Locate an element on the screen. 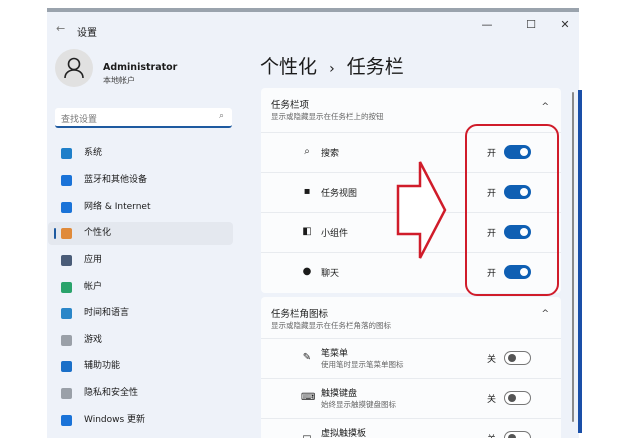 Image resolution: width=640 pixels, height=438 pixels. sidebar-item-label: 帐户 is located at coordinates (93, 287).